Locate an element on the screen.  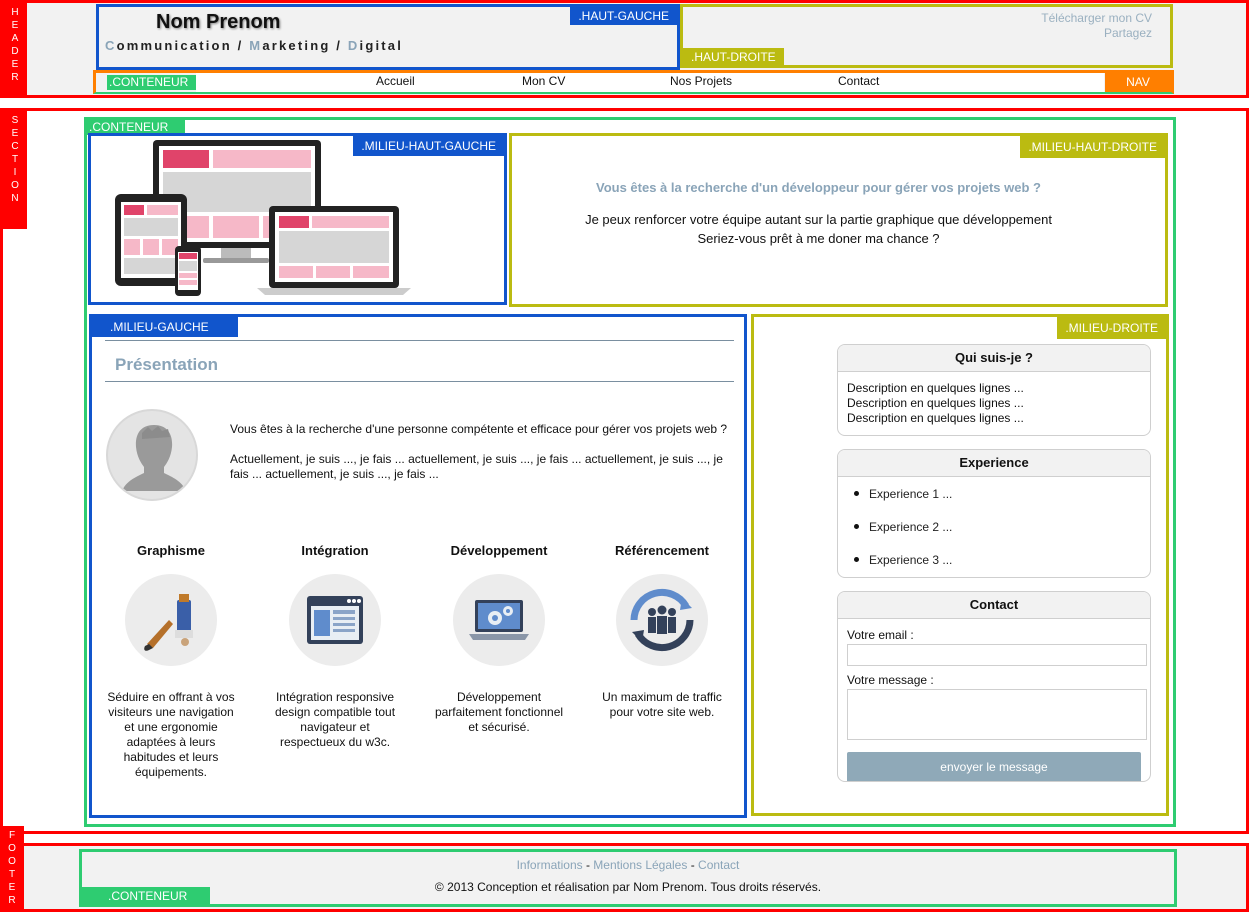
nav-item-nos-projets: Nos Projets is located at coordinates (701, 81).